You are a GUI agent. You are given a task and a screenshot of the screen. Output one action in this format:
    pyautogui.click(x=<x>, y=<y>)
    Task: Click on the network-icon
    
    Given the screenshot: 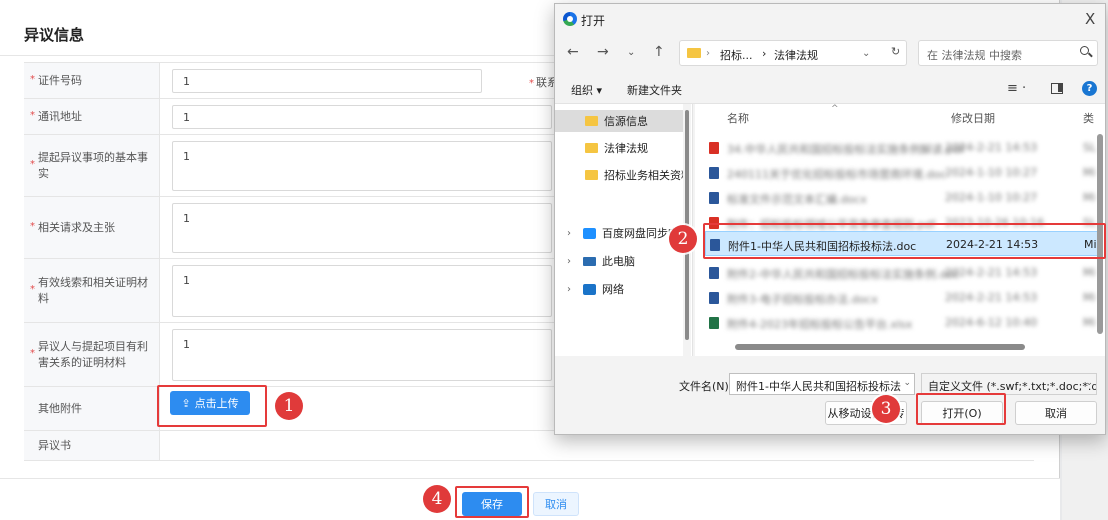 What is the action you would take?
    pyautogui.click(x=589, y=289)
    